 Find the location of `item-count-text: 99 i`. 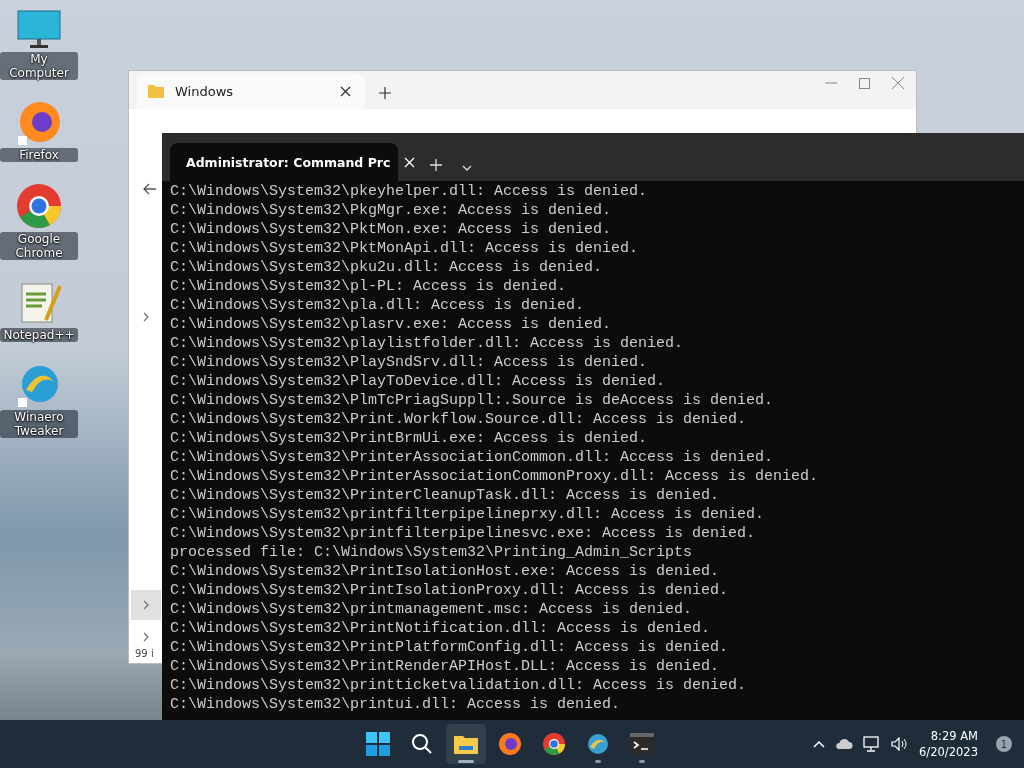

item-count-text: 99 i is located at coordinates (144, 653).